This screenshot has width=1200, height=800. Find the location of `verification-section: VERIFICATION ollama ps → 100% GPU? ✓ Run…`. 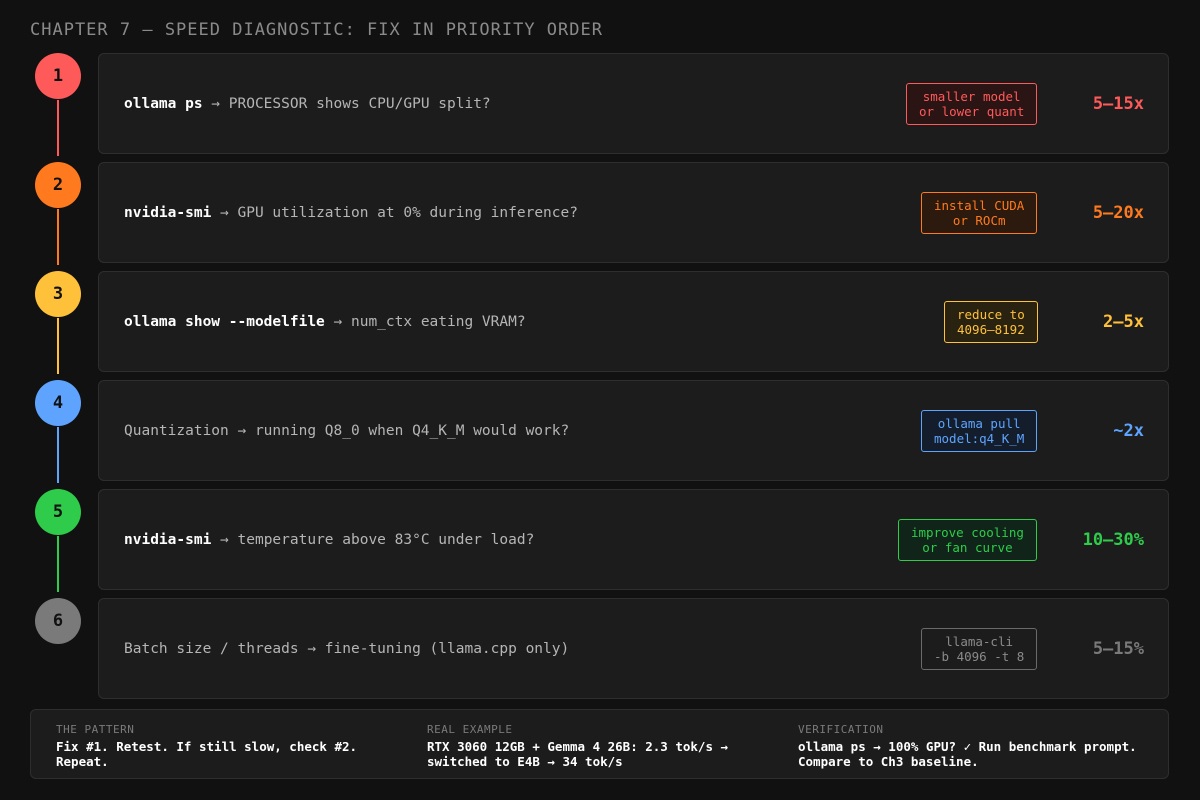

verification-section: VERIFICATION ollama ps → 100% GPU? ✓ Run… is located at coordinates (978, 746).